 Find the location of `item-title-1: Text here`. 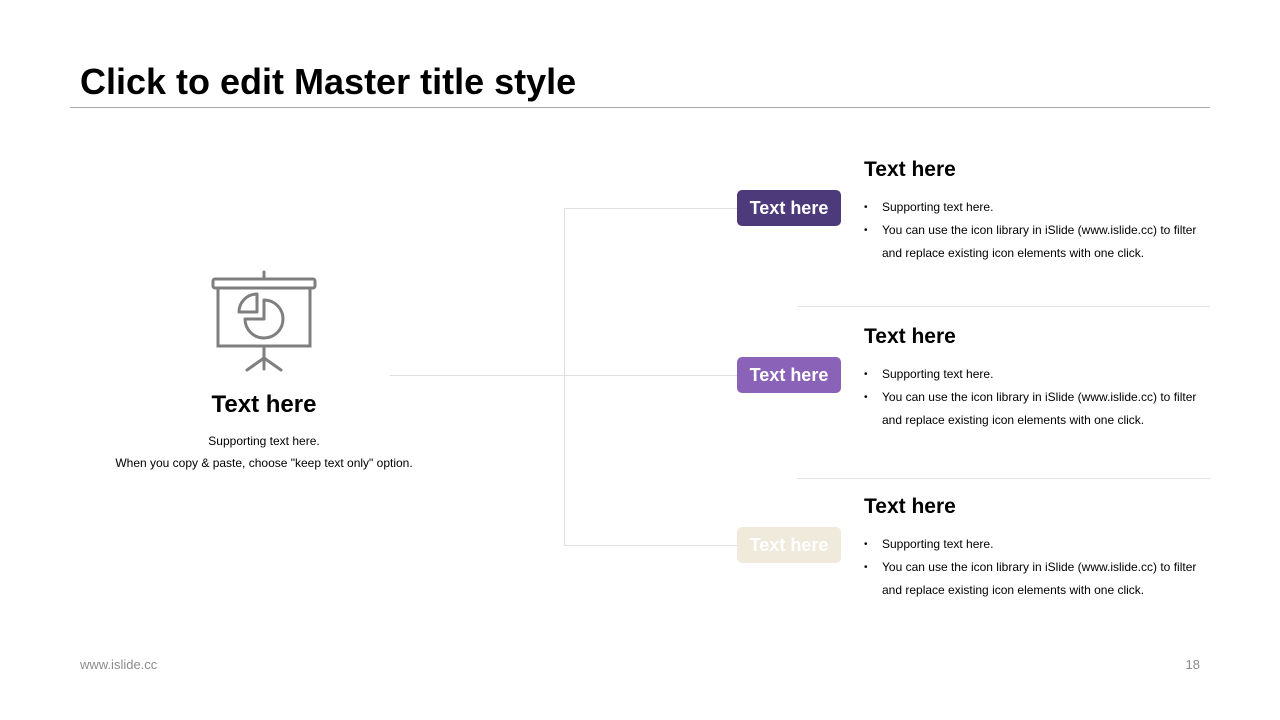

item-title-1: Text here is located at coordinates (910, 170).